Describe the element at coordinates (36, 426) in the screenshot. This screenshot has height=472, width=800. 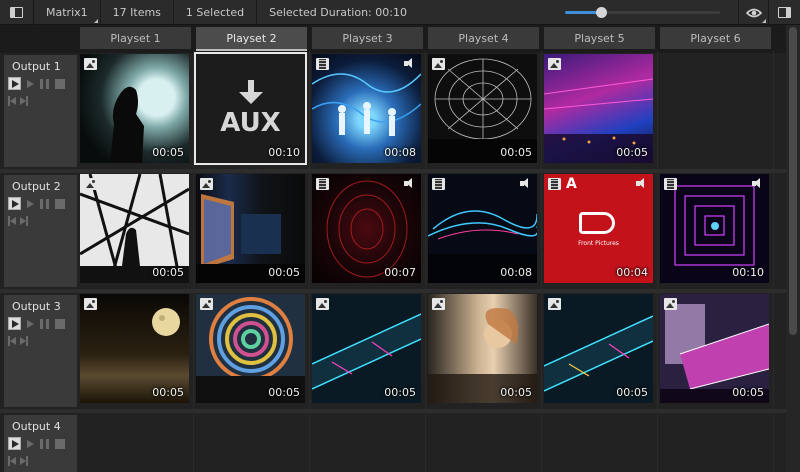
I see `output-4-label: Output 4` at that location.